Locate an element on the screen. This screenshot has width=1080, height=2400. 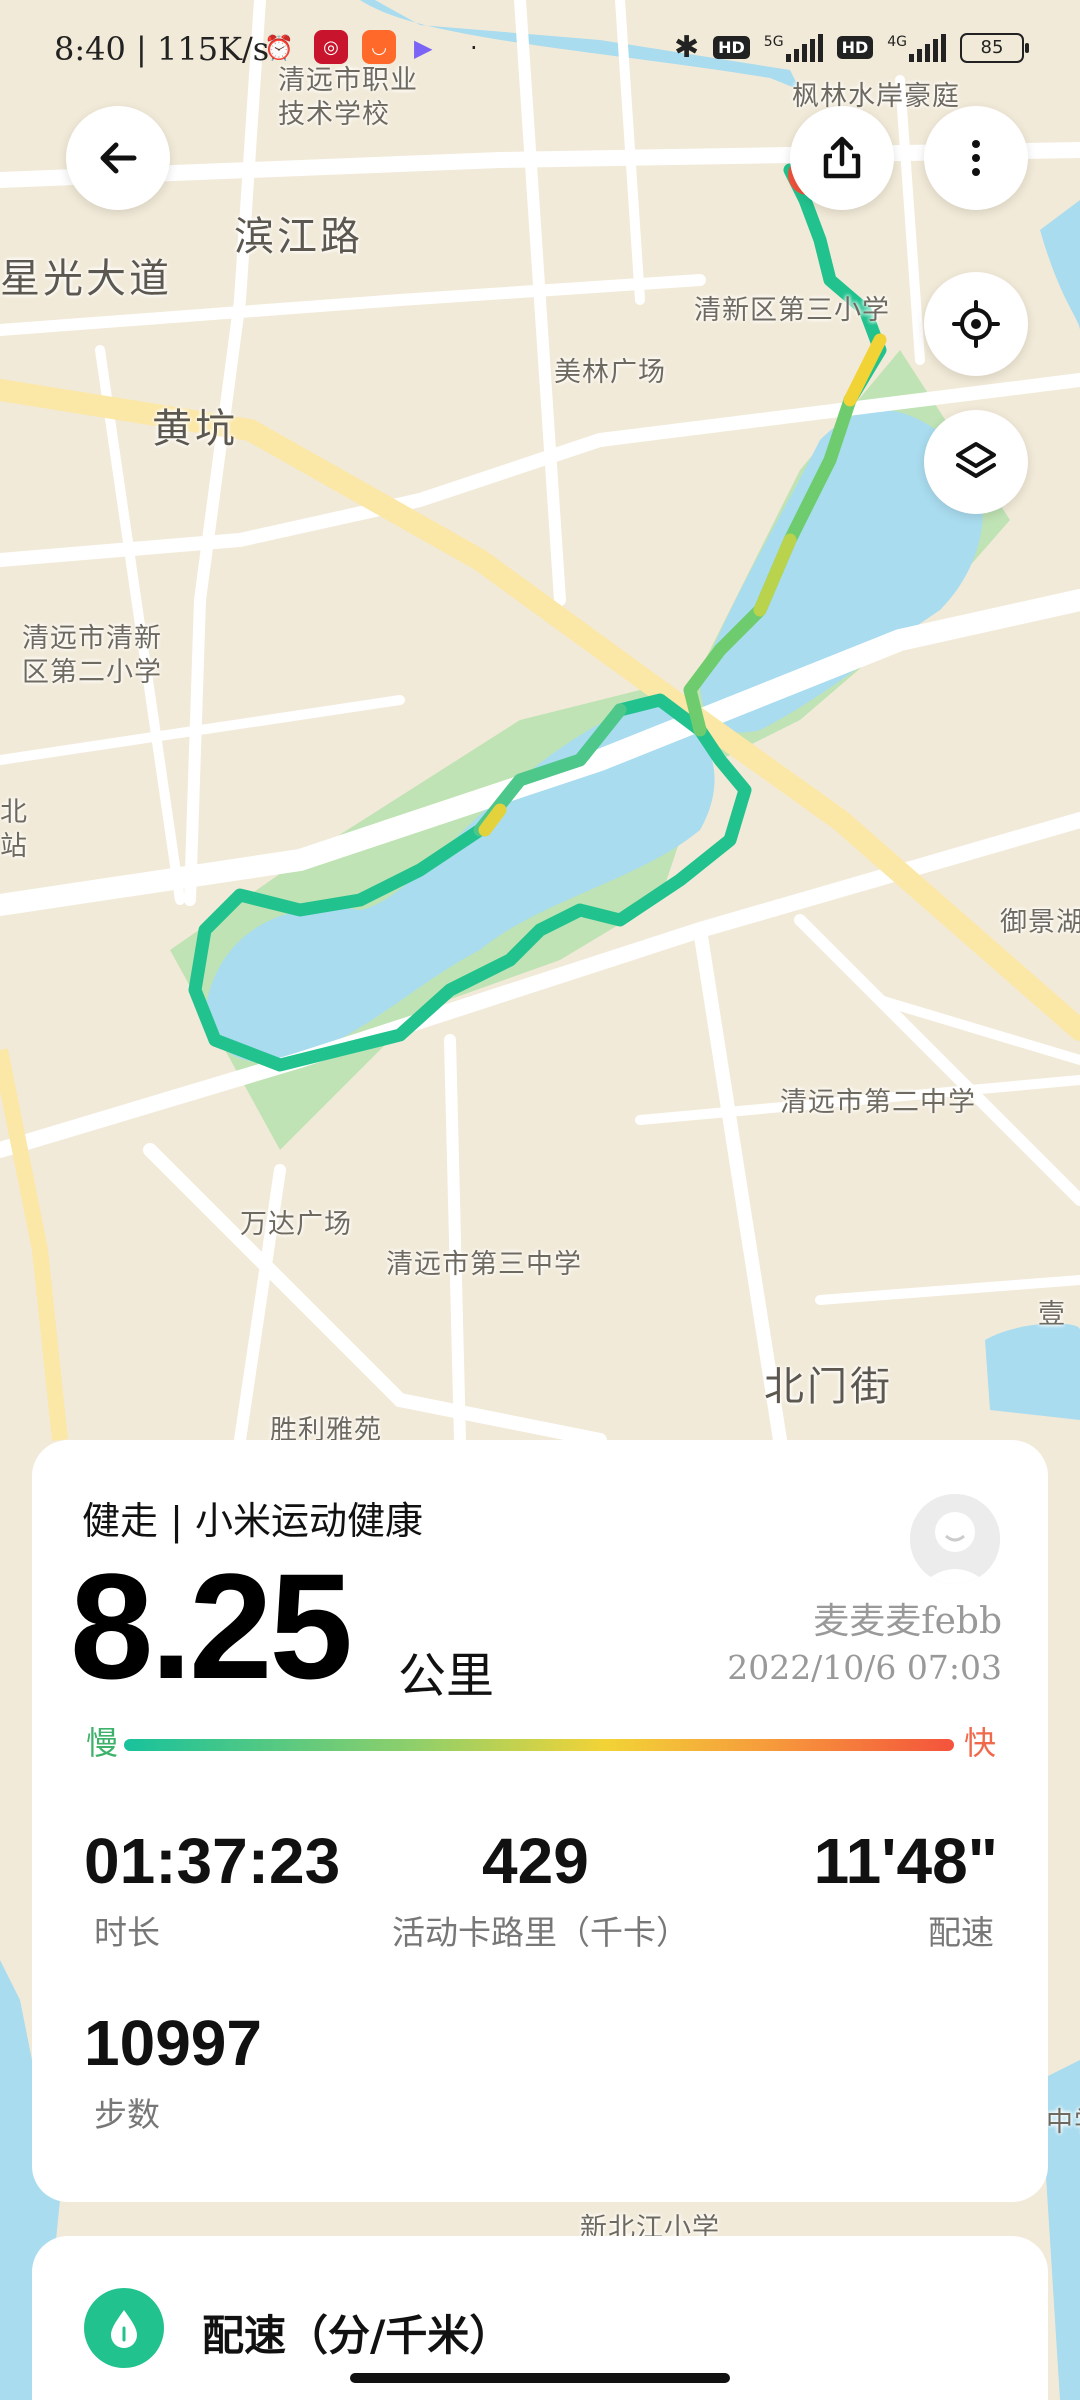
avatar is located at coordinates (955, 1539).